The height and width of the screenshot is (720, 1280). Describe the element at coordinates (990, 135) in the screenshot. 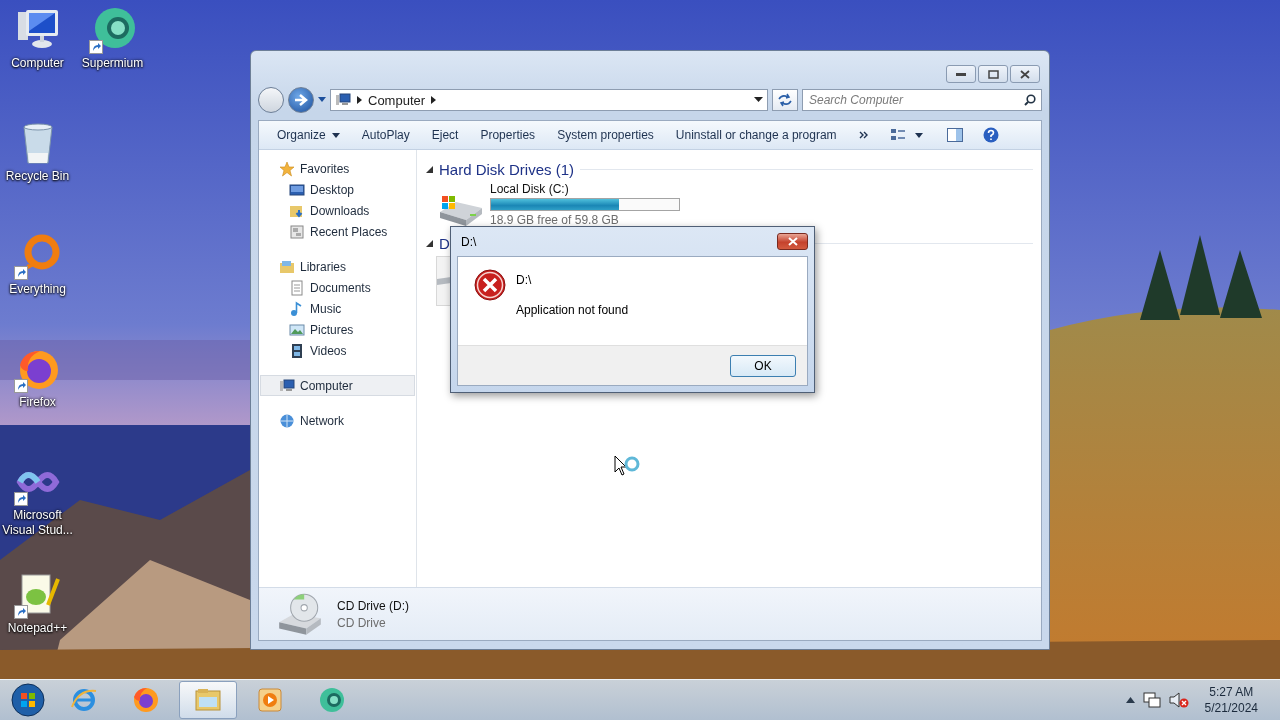

I see `help-icon` at that location.